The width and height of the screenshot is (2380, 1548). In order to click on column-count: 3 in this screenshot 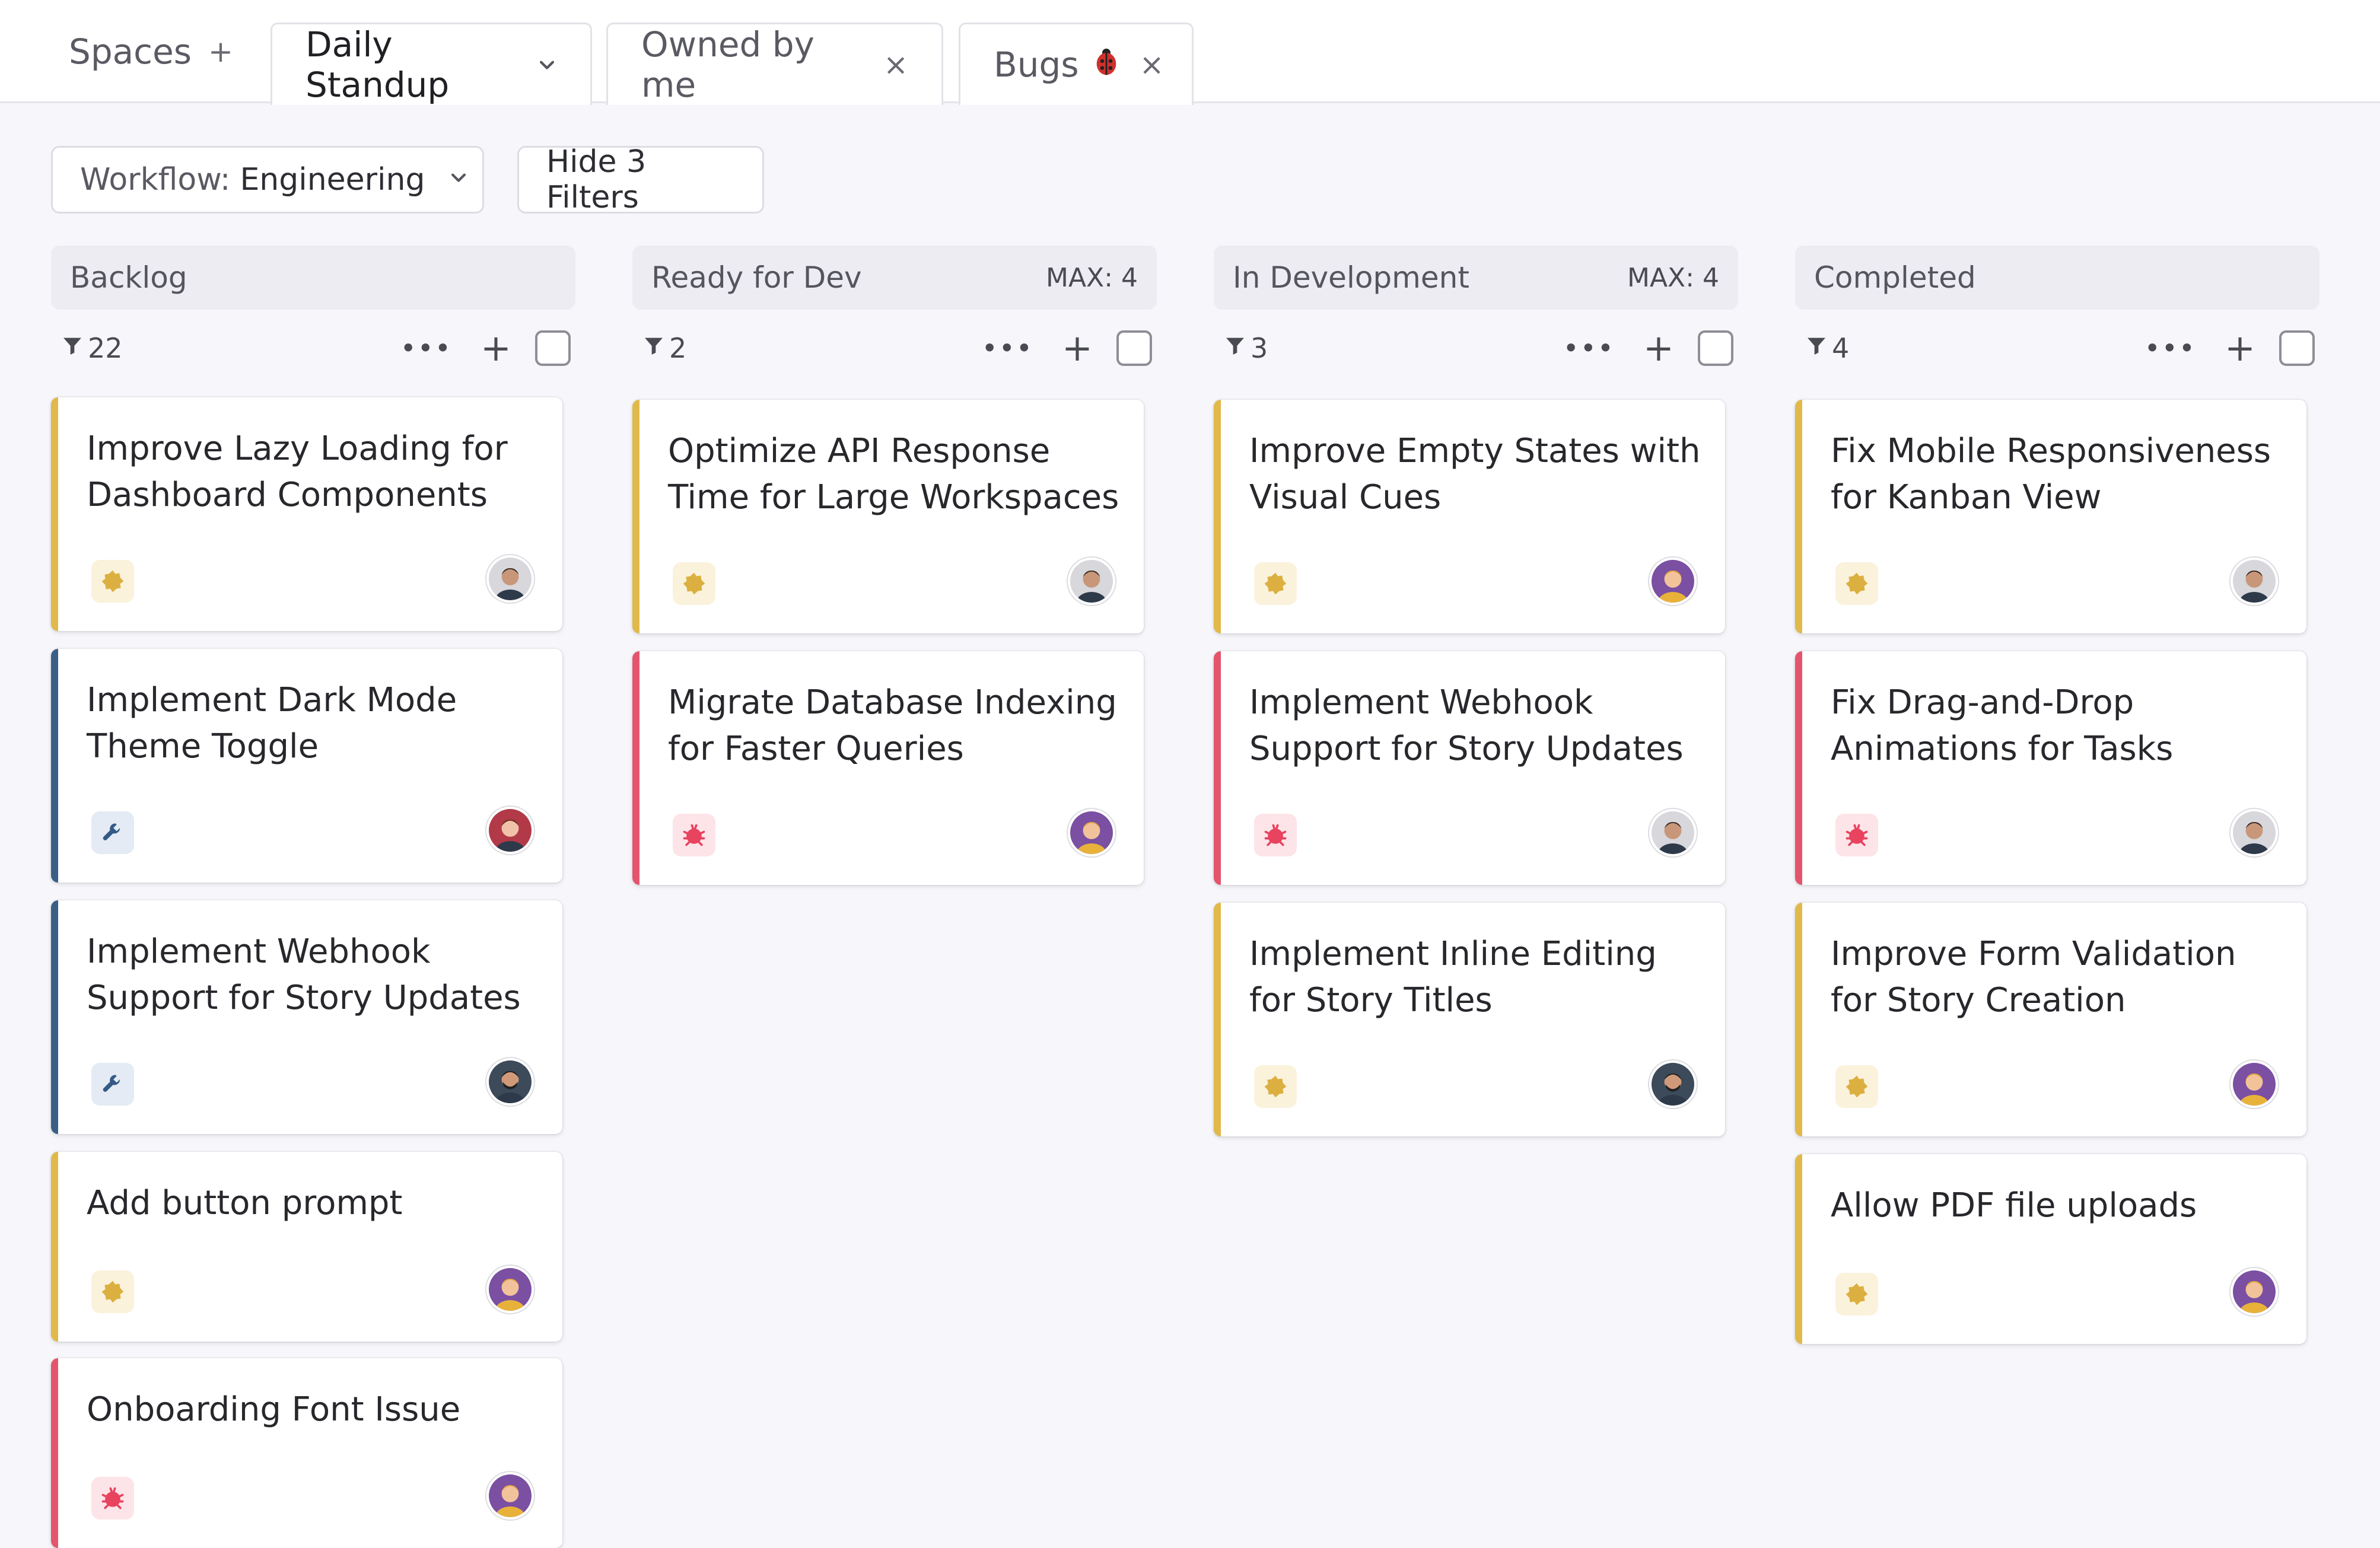, I will do `click(1245, 348)`.